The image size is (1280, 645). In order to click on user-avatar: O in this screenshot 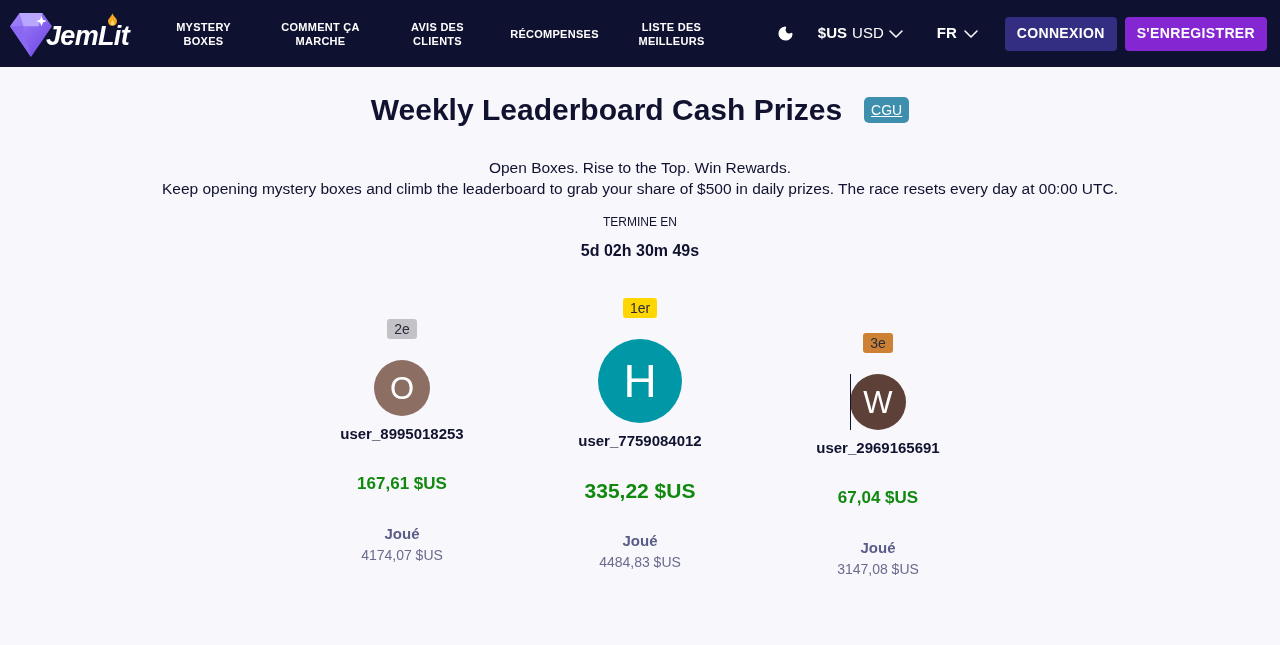, I will do `click(402, 388)`.